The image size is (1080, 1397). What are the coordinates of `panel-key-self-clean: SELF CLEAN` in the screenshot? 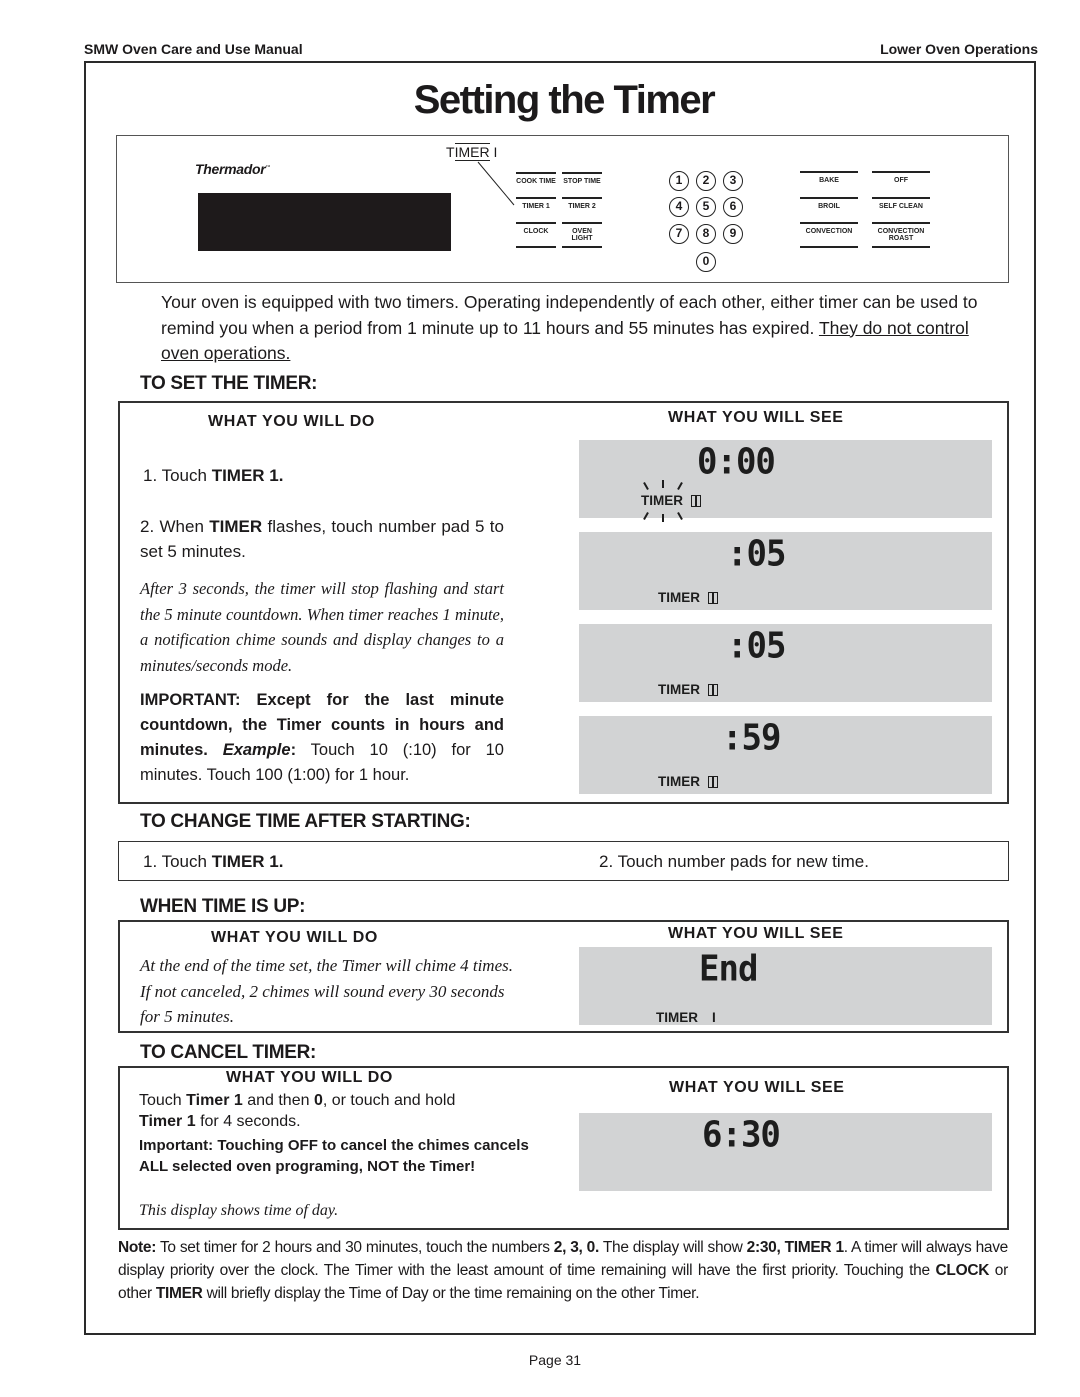 It's located at (901, 208).